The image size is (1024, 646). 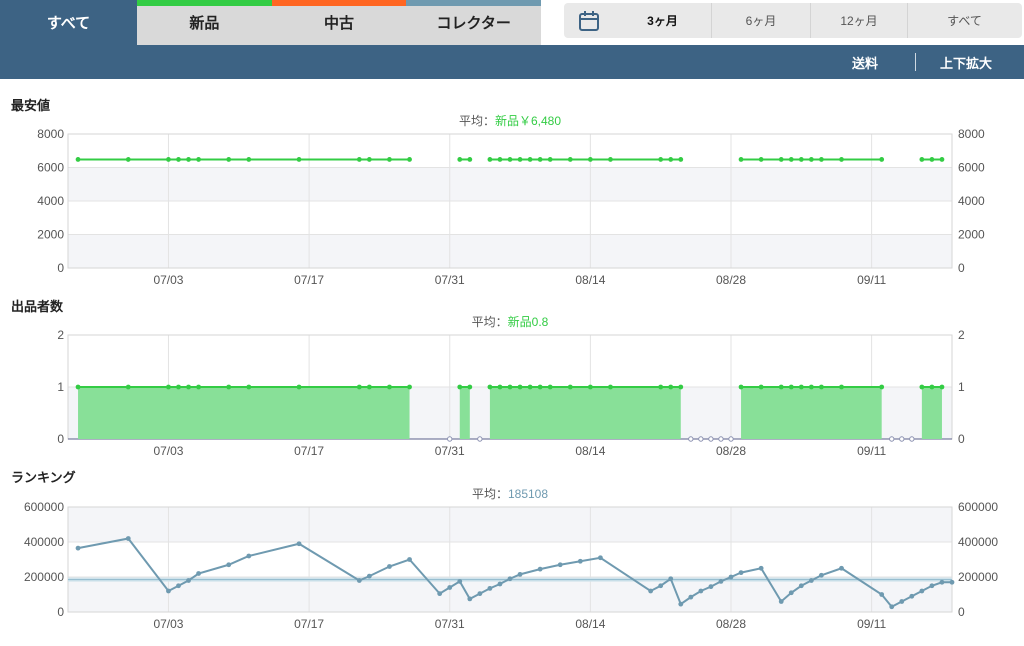 What do you see at coordinates (971, 201) in the screenshot?
I see `y-tick-label-right: 4000` at bounding box center [971, 201].